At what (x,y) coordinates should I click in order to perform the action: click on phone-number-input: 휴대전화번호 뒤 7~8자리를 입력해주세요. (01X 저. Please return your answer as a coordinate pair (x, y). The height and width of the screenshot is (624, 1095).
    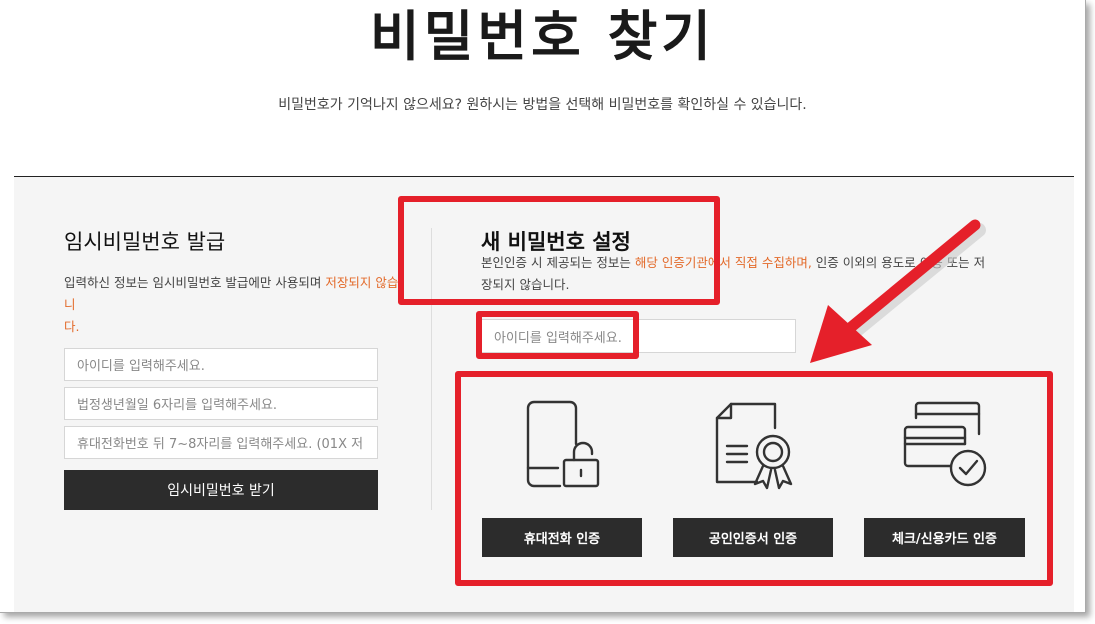
    Looking at the image, I should click on (221, 442).